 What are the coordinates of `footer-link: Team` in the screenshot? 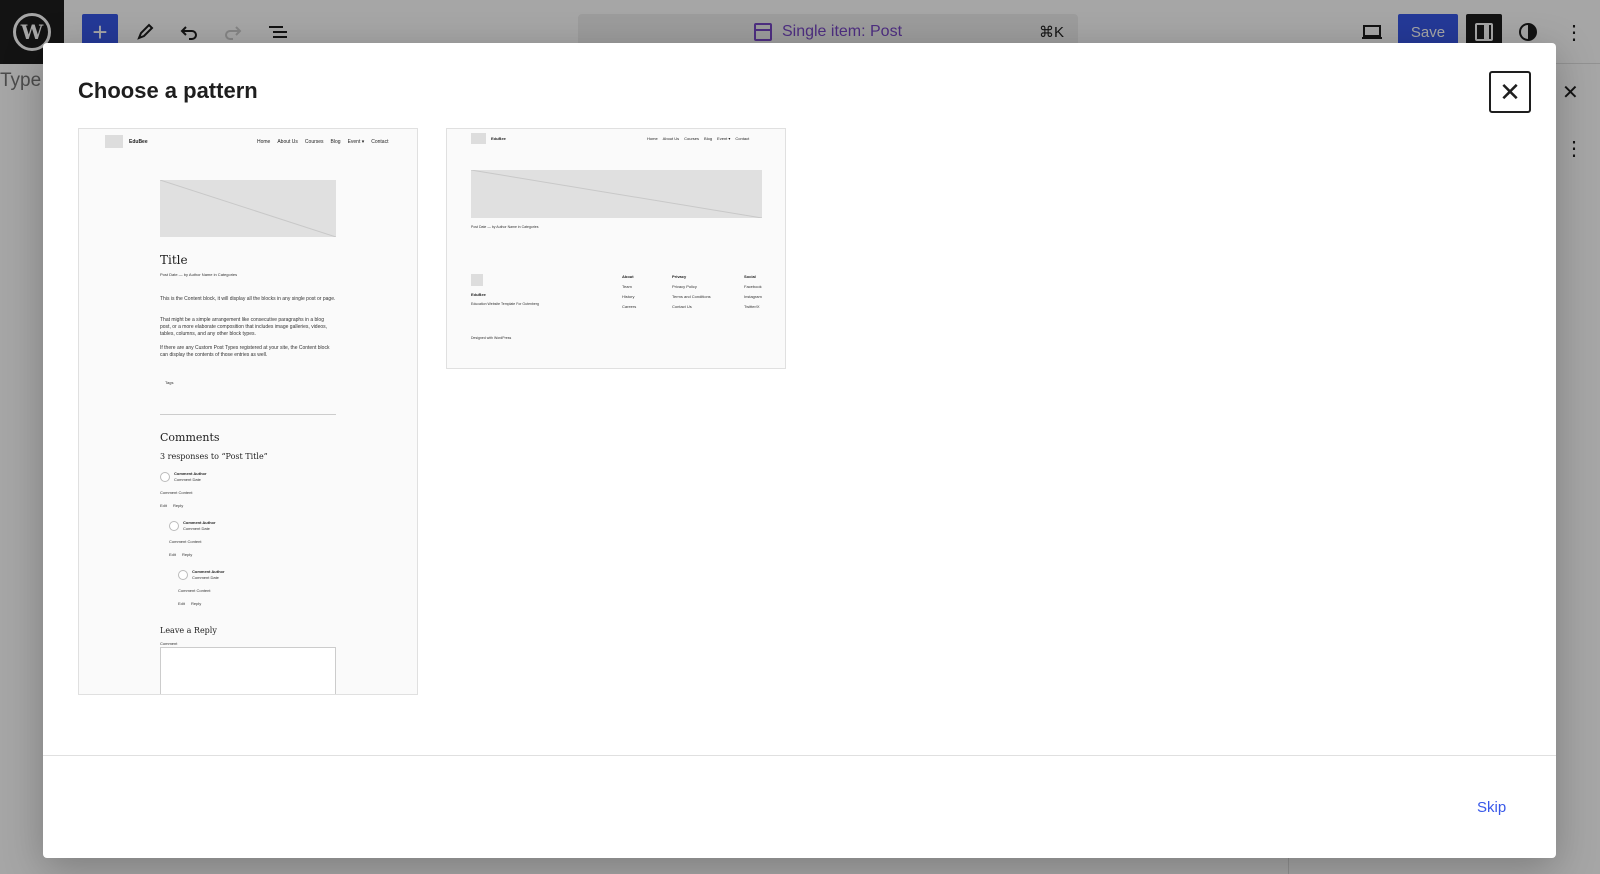 It's located at (627, 286).